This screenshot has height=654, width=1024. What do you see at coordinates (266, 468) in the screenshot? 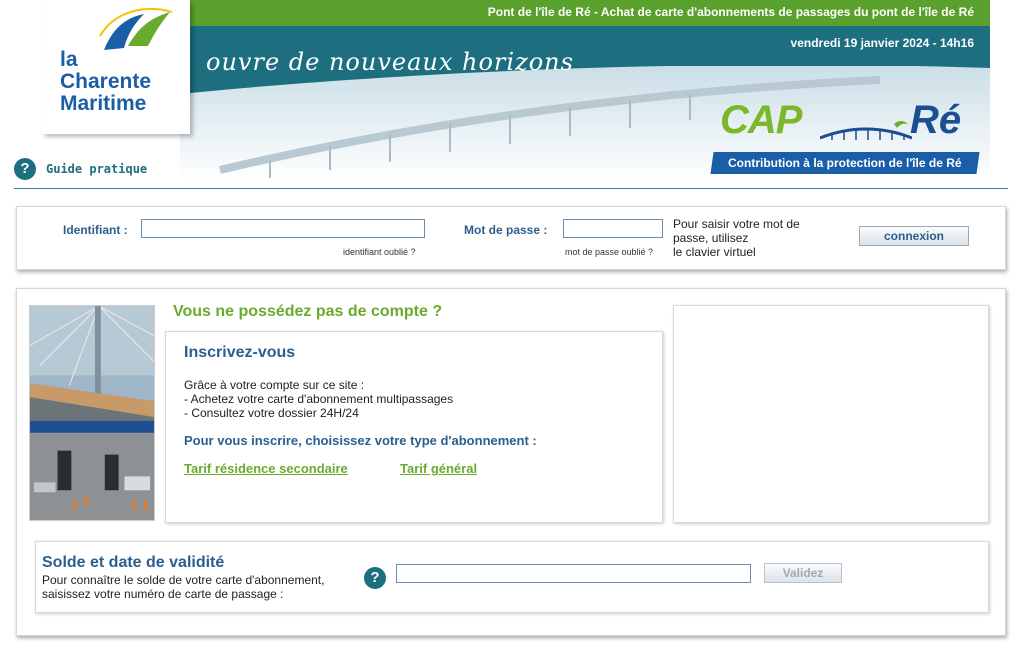
I see `tarif-residence-secondaire-link: Tarif résidence secondaire` at bounding box center [266, 468].